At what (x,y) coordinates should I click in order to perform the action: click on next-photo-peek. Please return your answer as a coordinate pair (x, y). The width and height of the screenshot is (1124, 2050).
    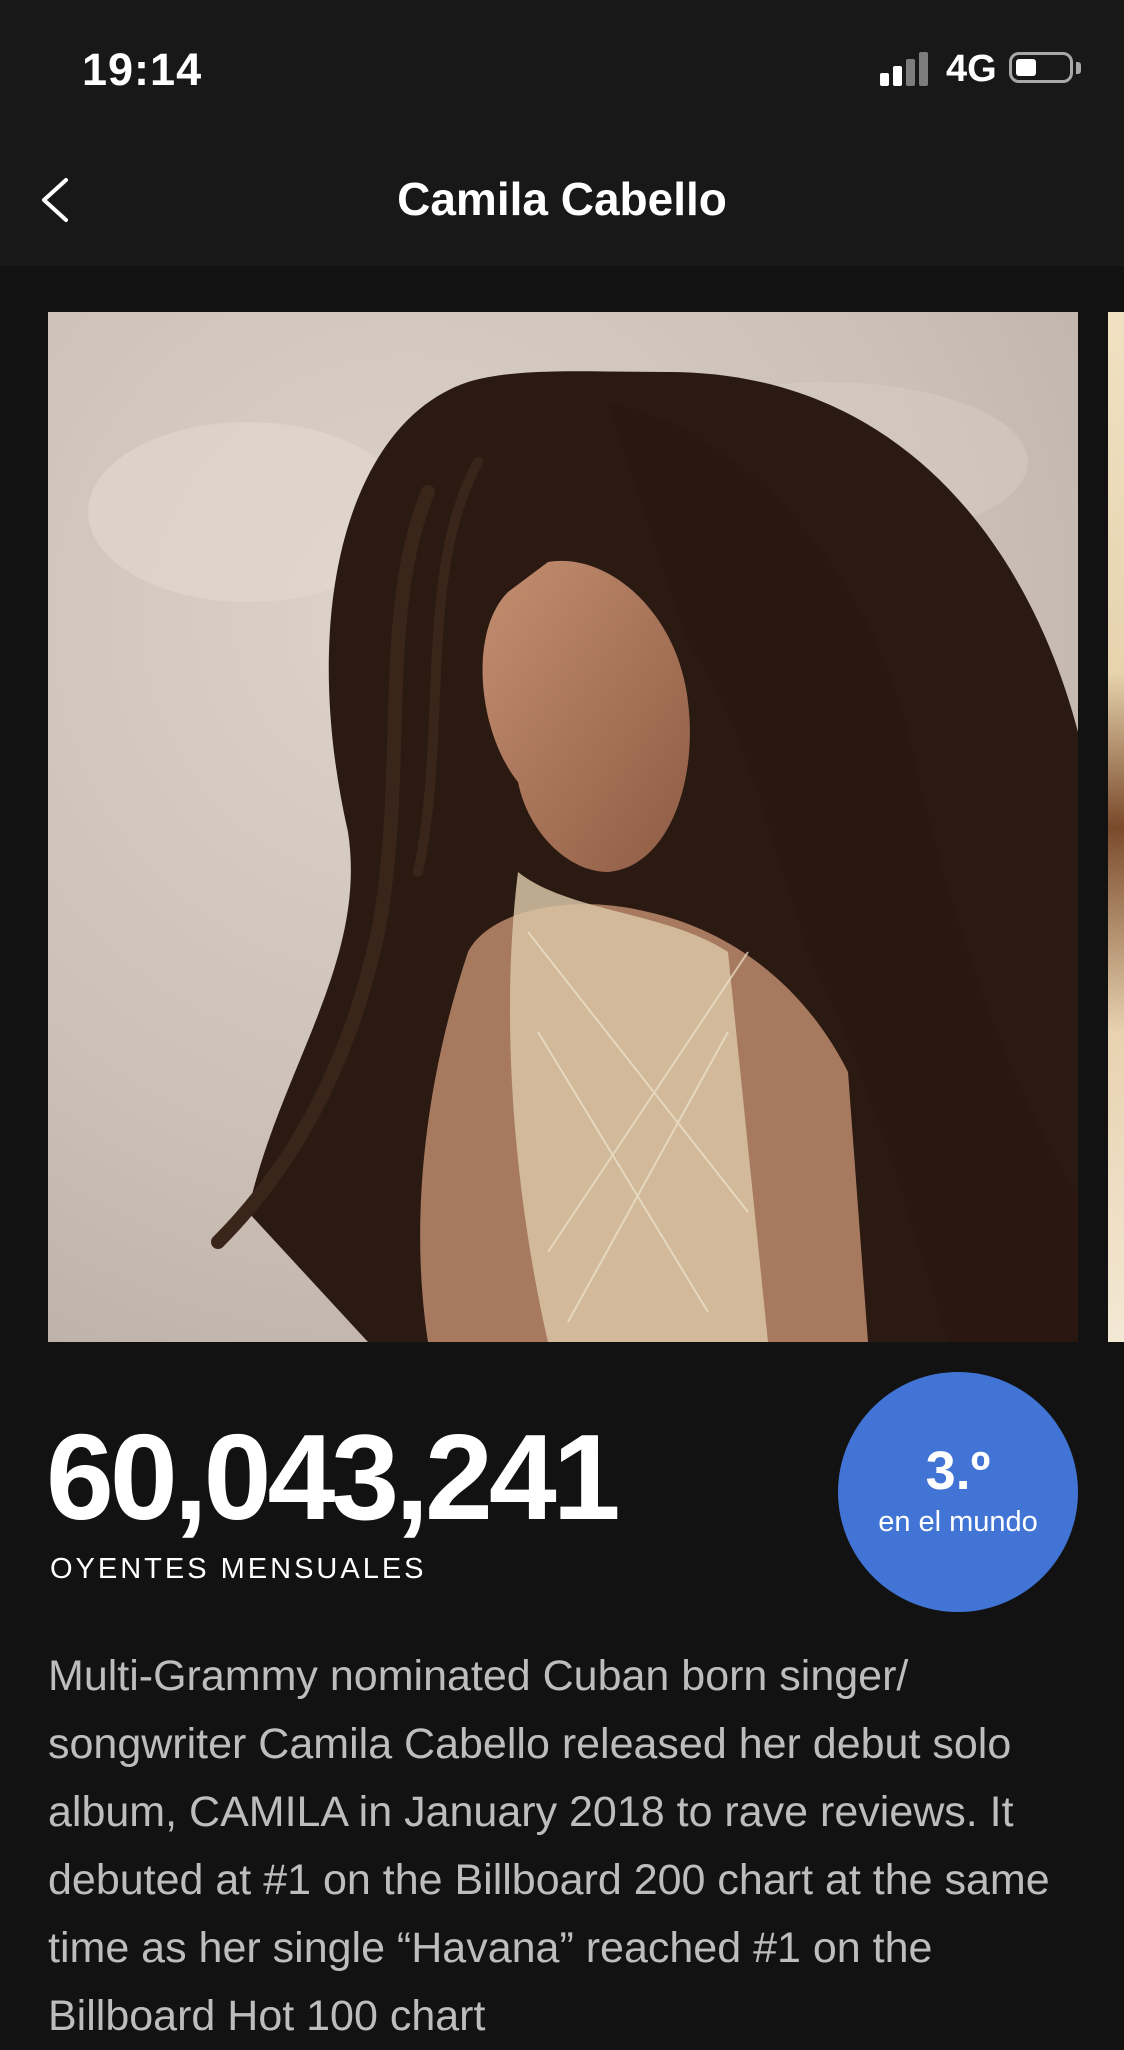
    Looking at the image, I should click on (1116, 827).